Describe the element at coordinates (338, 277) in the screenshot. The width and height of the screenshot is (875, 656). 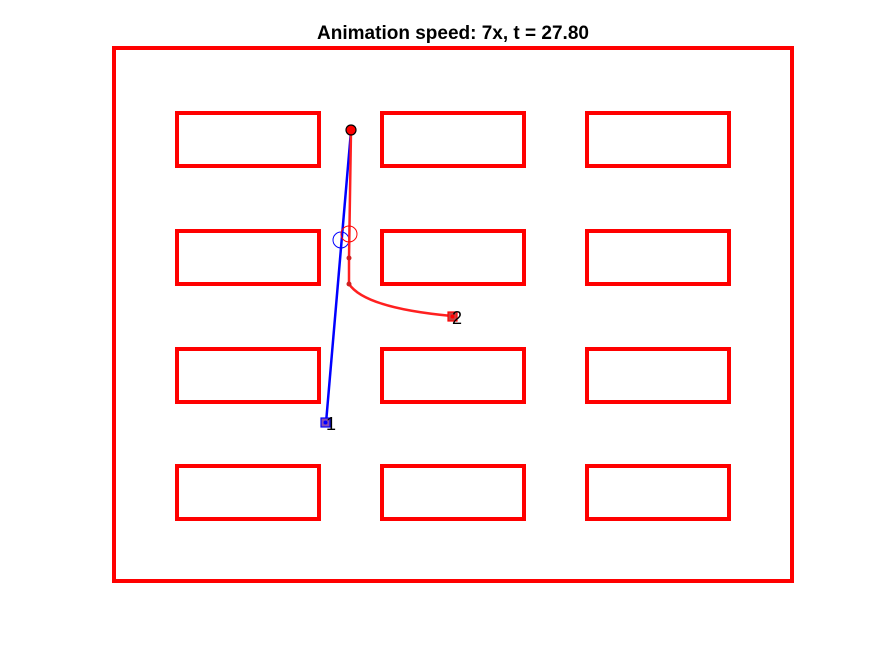
I see `agent-1-path` at that location.